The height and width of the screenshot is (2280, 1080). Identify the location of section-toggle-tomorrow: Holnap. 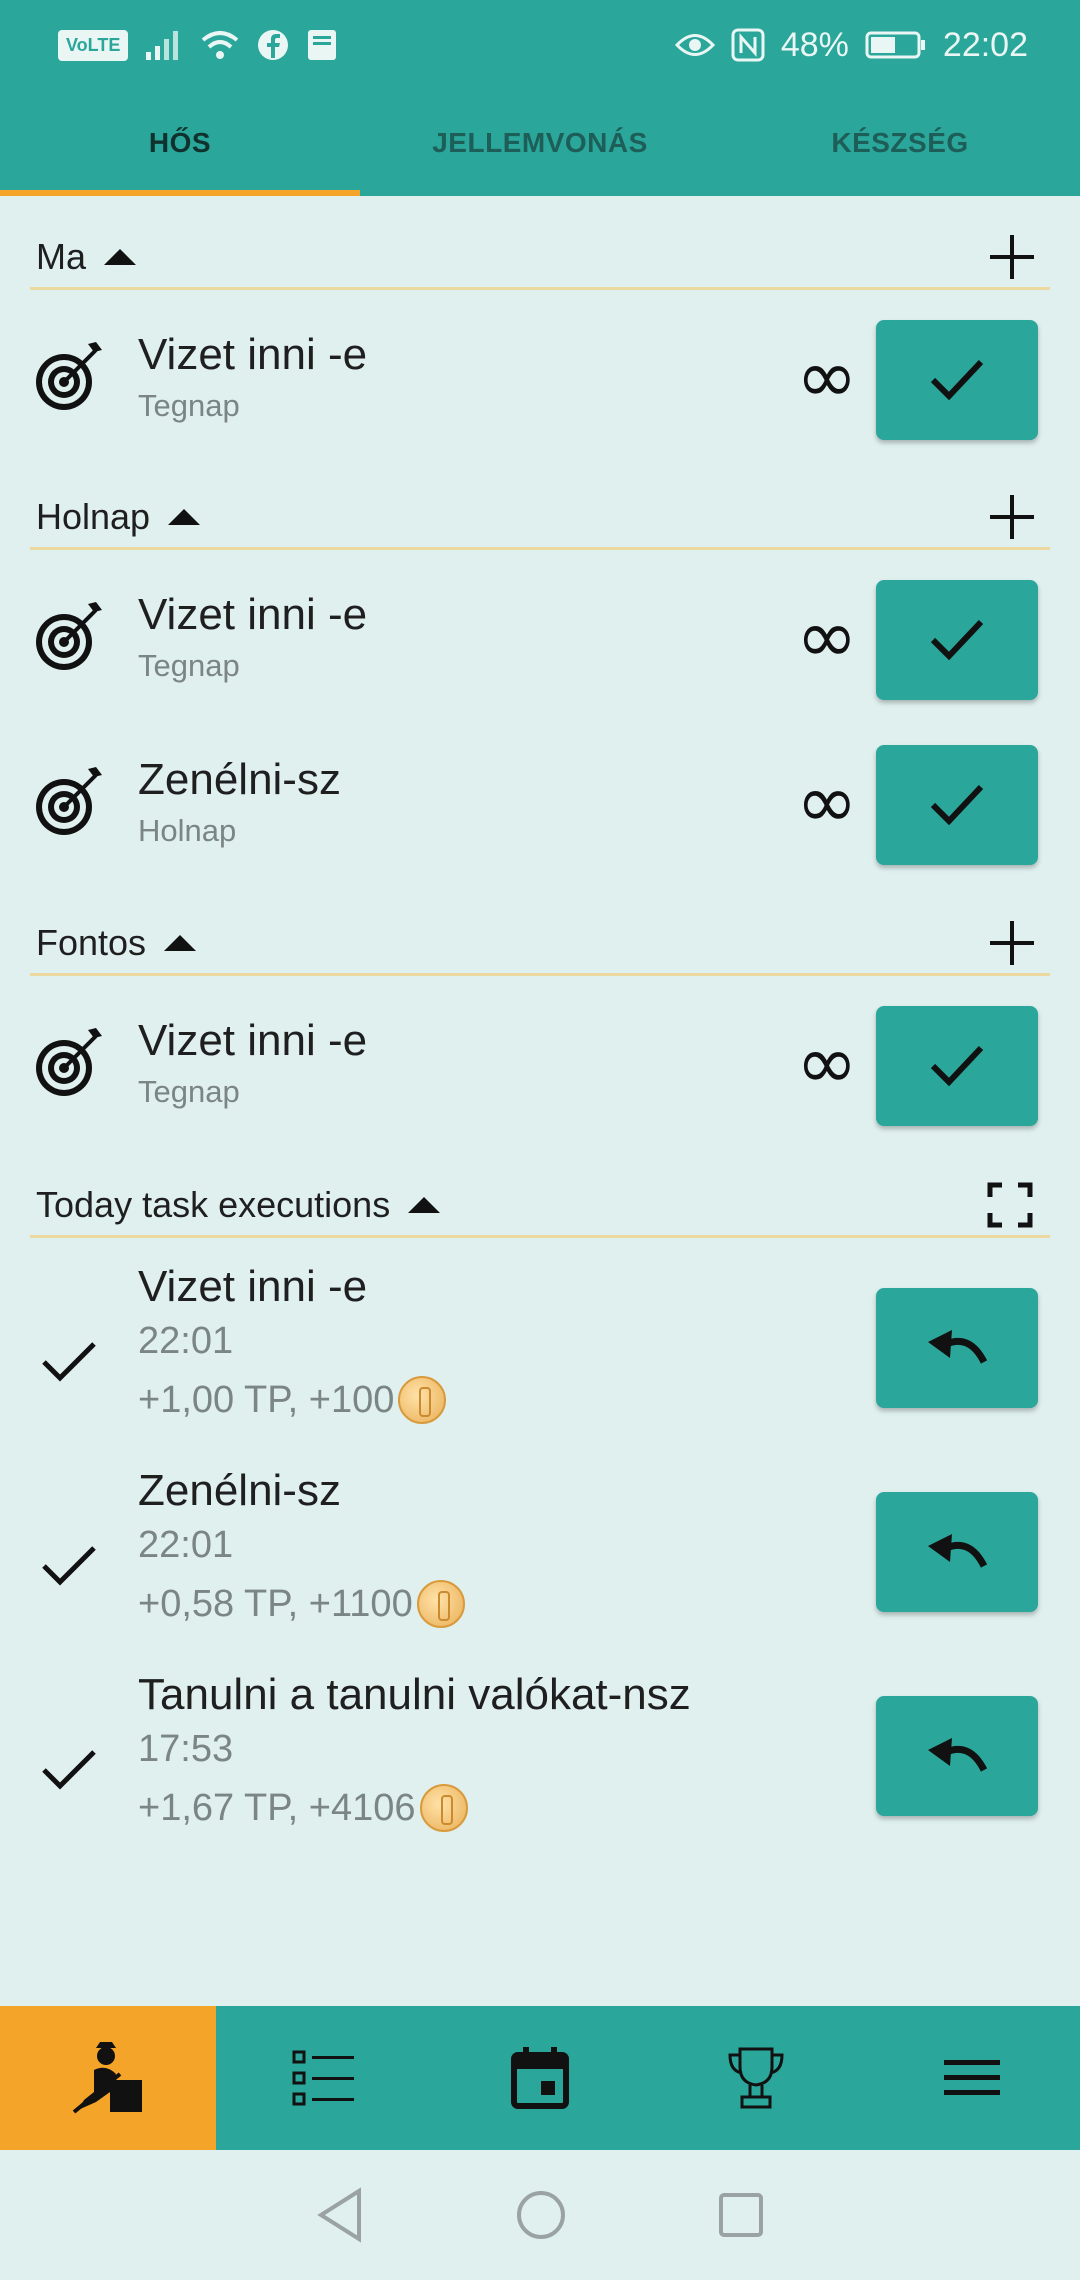
(115, 516).